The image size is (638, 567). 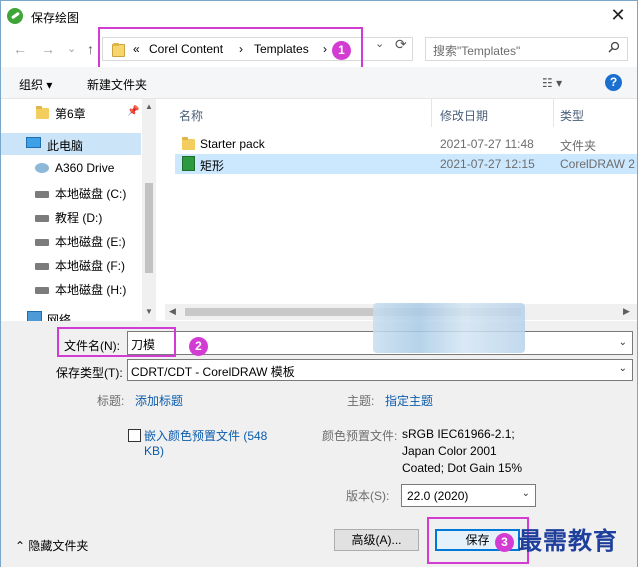 What do you see at coordinates (149, 228) in the screenshot?
I see `scrollbar-thumb` at bounding box center [149, 228].